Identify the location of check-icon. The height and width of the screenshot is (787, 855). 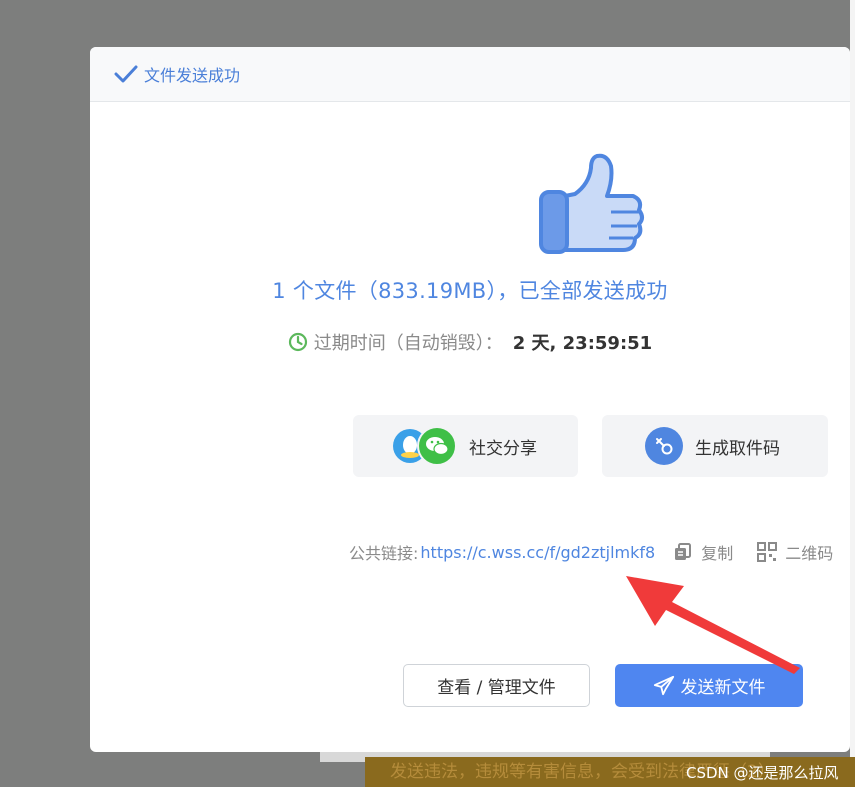
(126, 74).